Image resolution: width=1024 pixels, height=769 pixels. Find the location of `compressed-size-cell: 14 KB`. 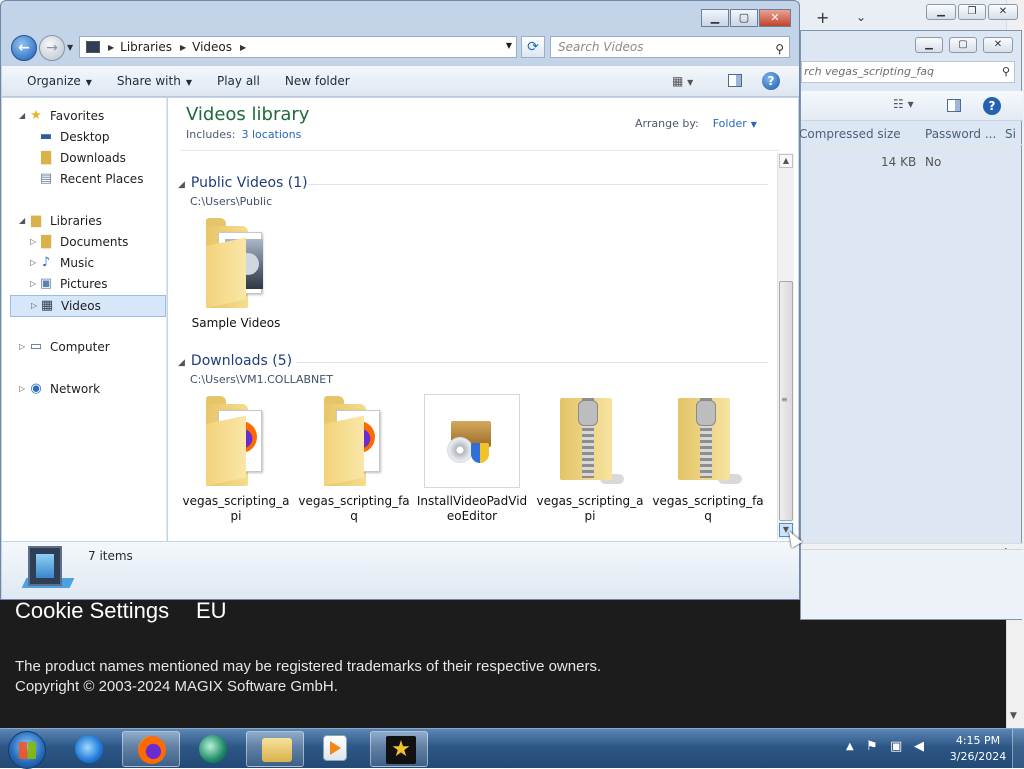

compressed-size-cell: 14 KB is located at coordinates (899, 162).